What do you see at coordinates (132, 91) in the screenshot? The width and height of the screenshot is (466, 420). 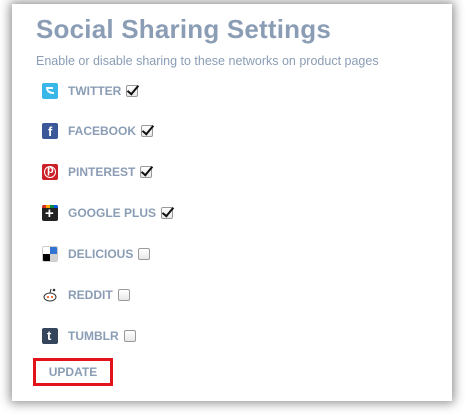 I see `twitter-checkbox` at bounding box center [132, 91].